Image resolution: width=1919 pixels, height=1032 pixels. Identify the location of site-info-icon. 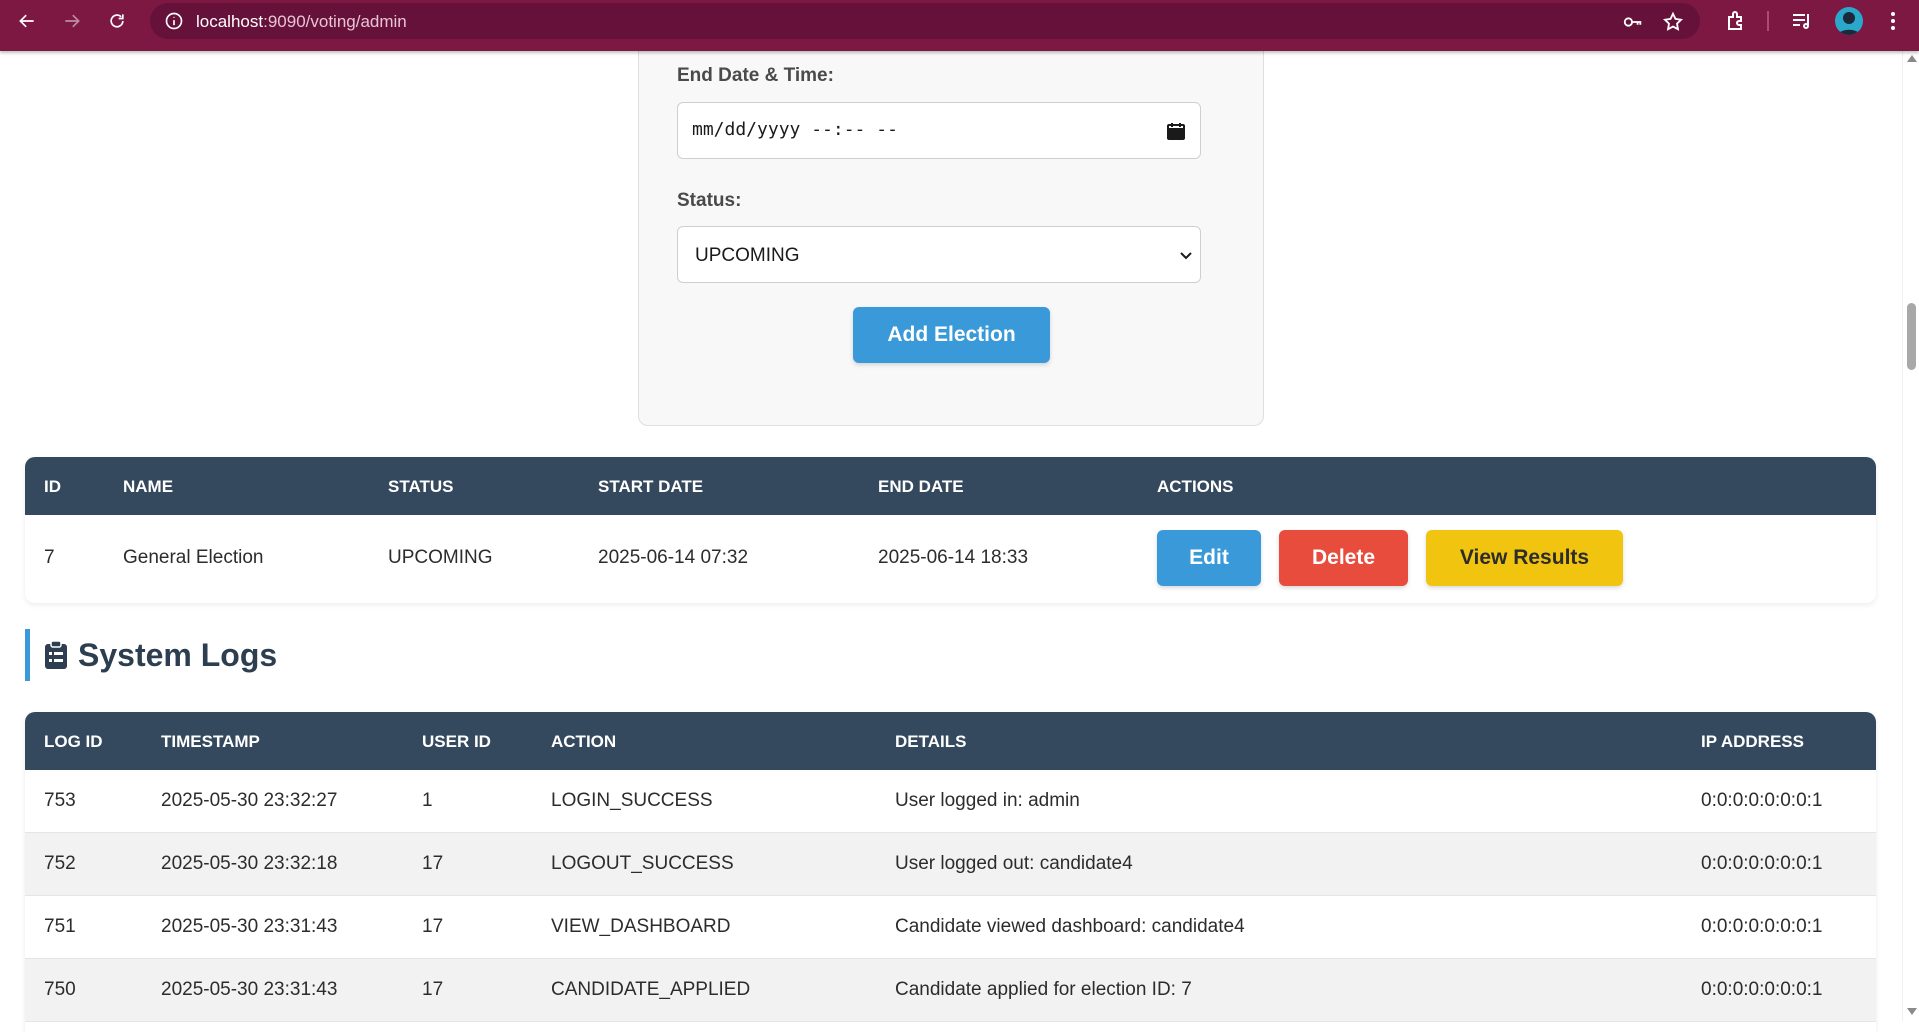
(174, 21).